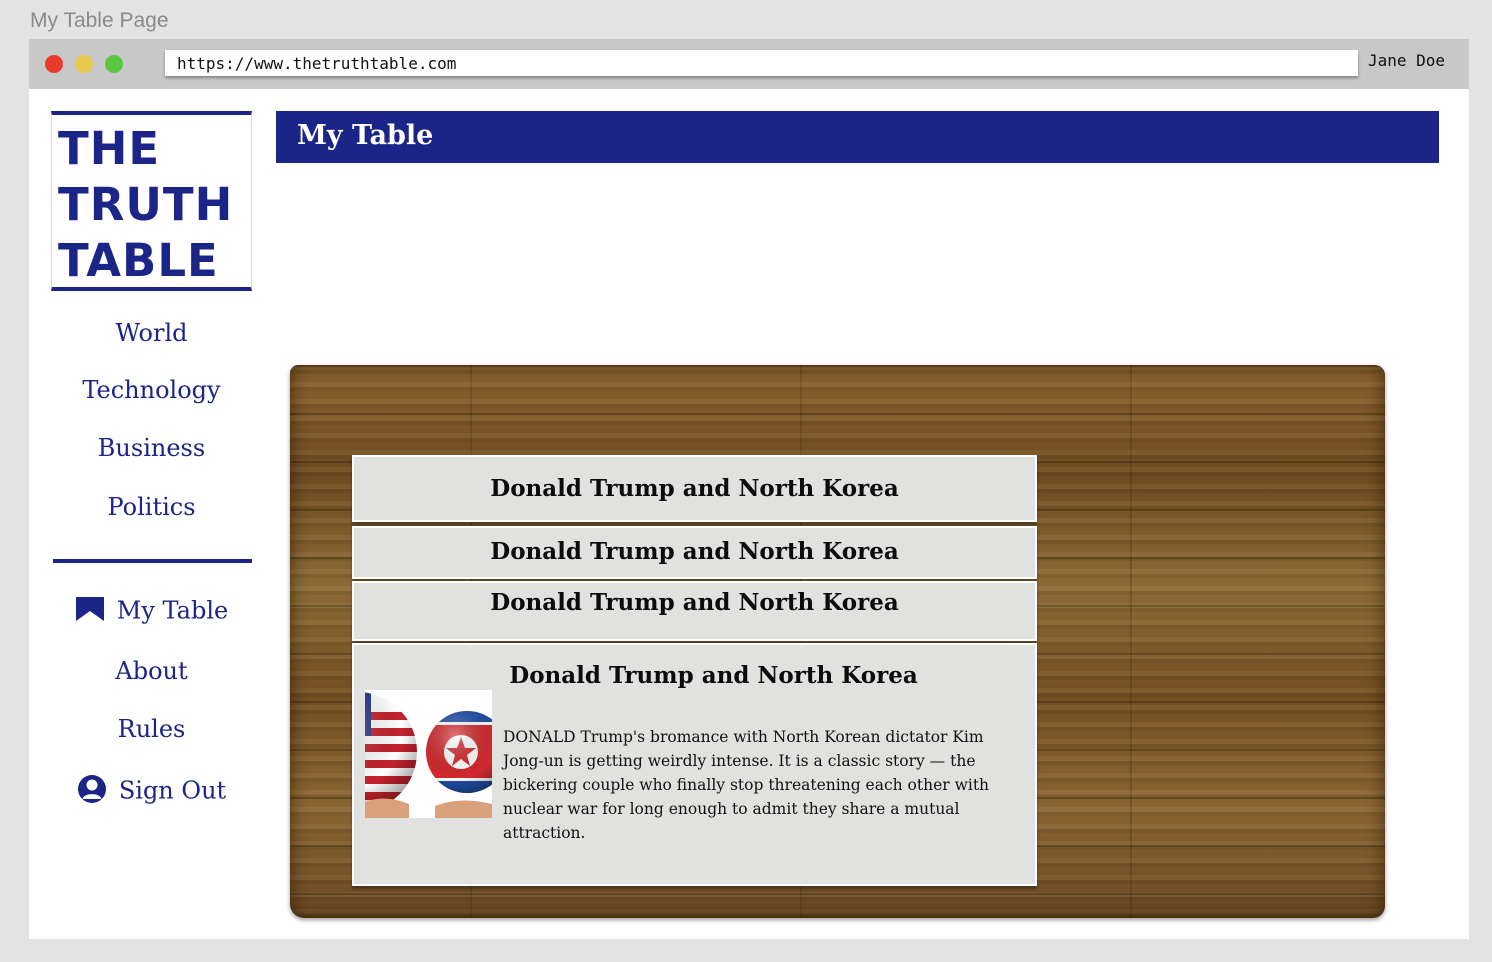  I want to click on nav-my-table: My Table, so click(151, 612).